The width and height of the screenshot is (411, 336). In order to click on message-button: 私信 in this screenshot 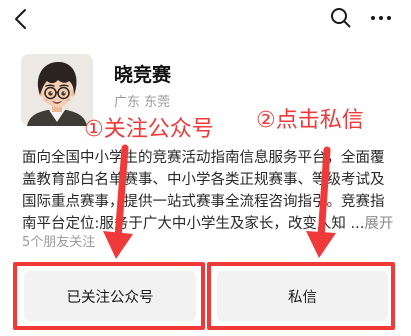, I will do `click(302, 296)`.